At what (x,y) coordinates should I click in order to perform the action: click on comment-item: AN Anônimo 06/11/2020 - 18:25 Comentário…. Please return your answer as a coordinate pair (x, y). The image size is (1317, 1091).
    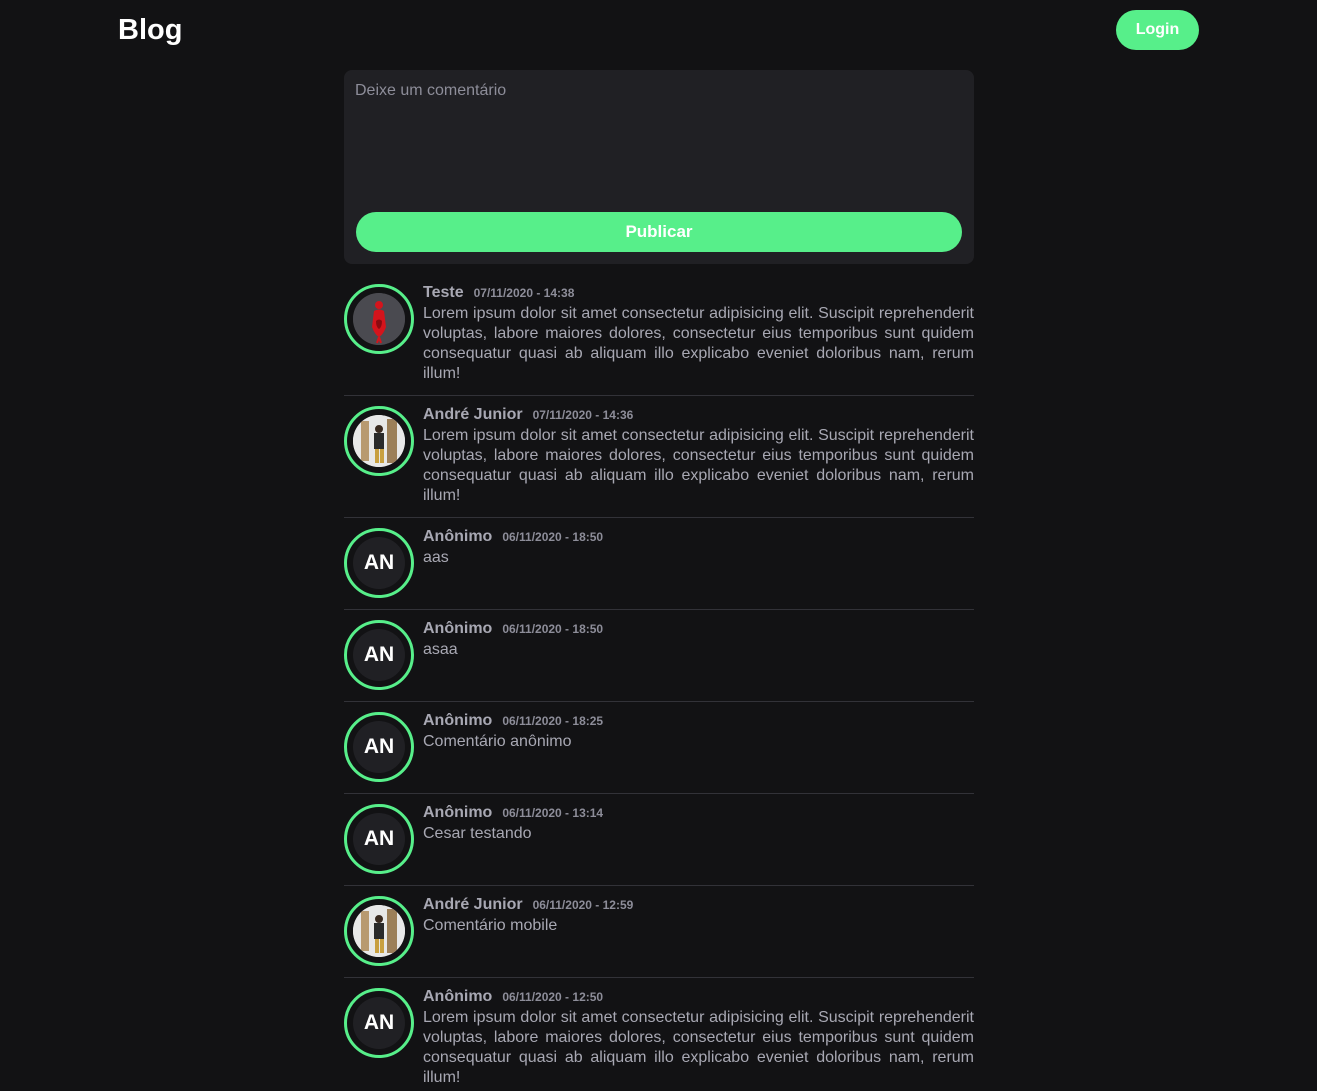
    Looking at the image, I should click on (659, 753).